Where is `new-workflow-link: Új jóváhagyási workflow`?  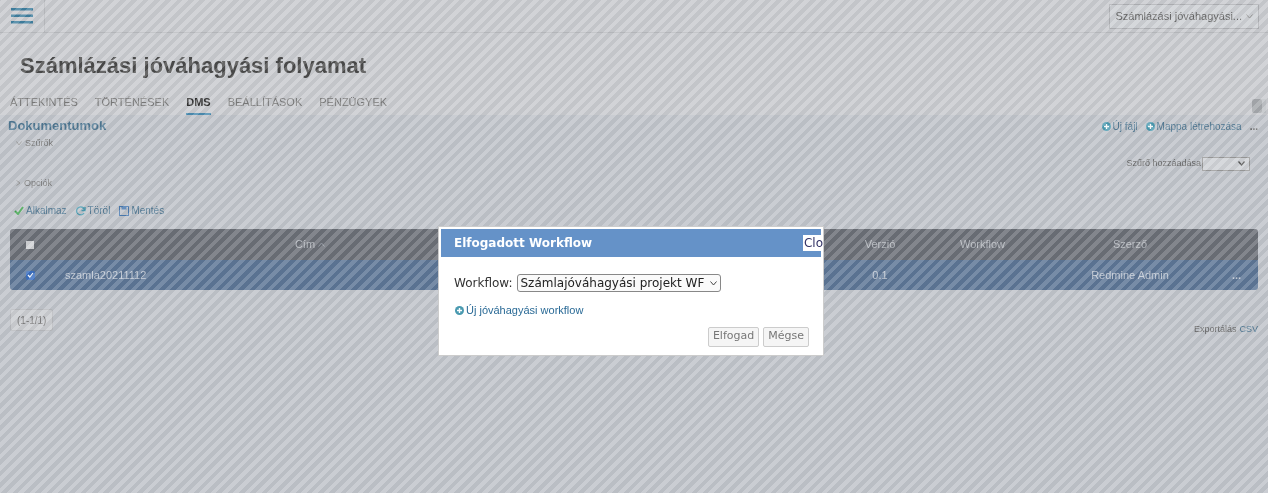
new-workflow-link: Új jóváhagyási workflow is located at coordinates (519, 310).